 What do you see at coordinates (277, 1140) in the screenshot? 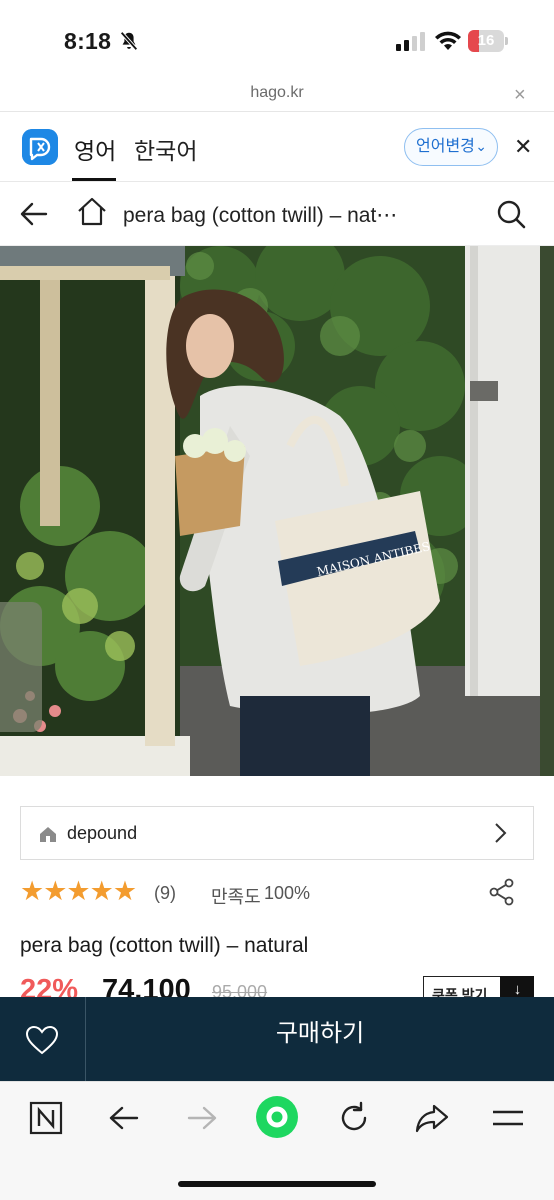
I see `browser-toolbar` at bounding box center [277, 1140].